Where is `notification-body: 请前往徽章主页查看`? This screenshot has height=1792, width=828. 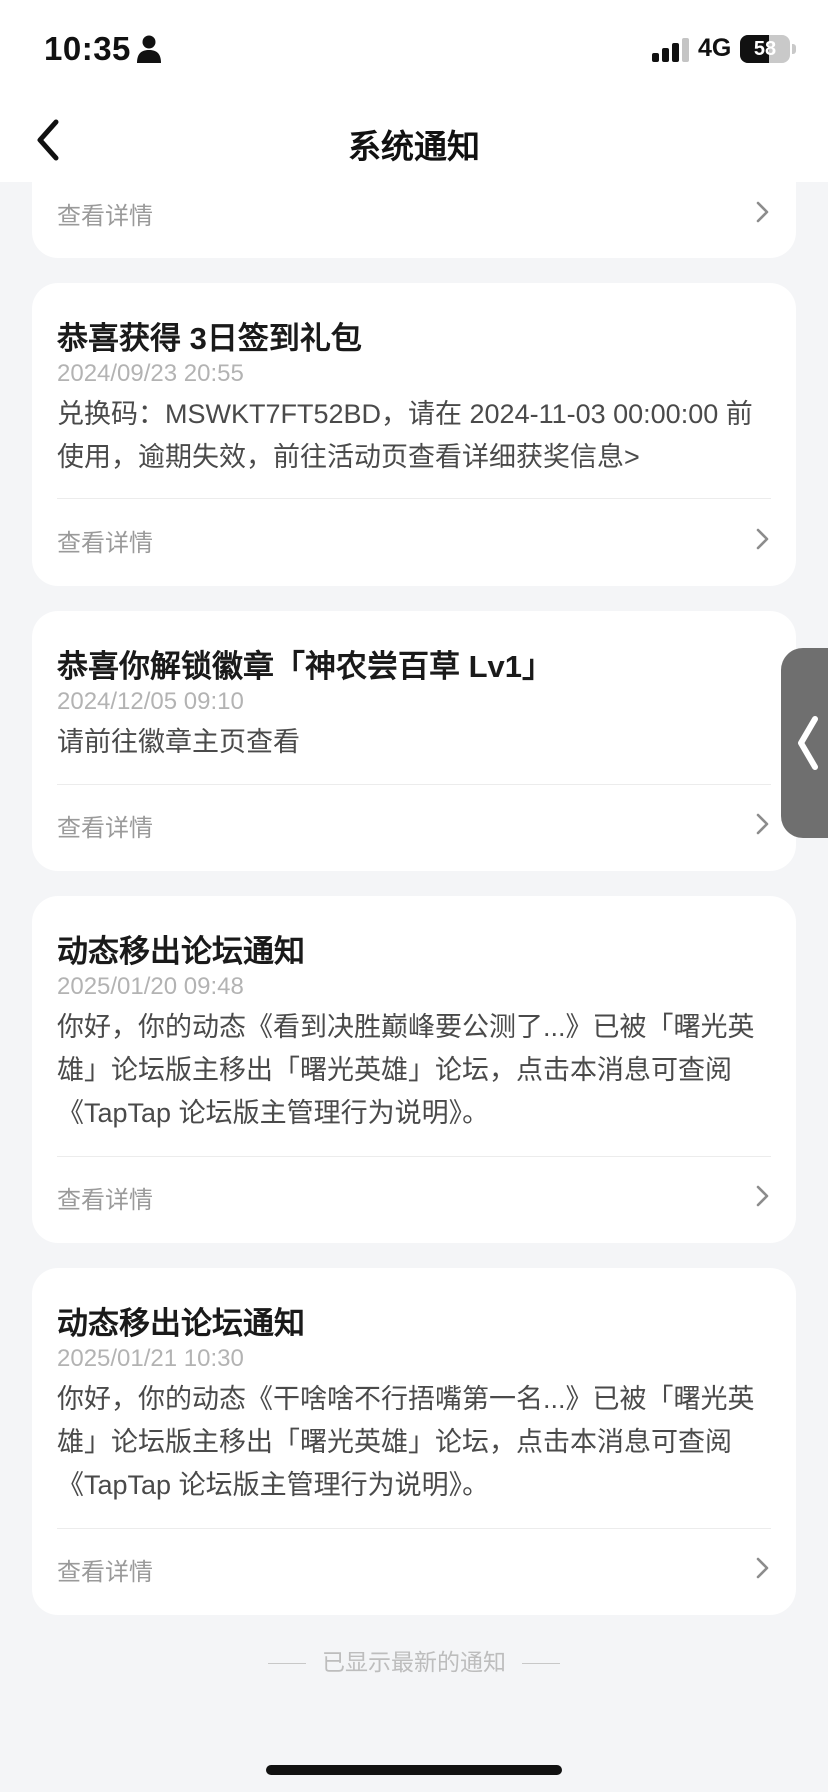 notification-body: 请前往徽章主页查看 is located at coordinates (178, 742).